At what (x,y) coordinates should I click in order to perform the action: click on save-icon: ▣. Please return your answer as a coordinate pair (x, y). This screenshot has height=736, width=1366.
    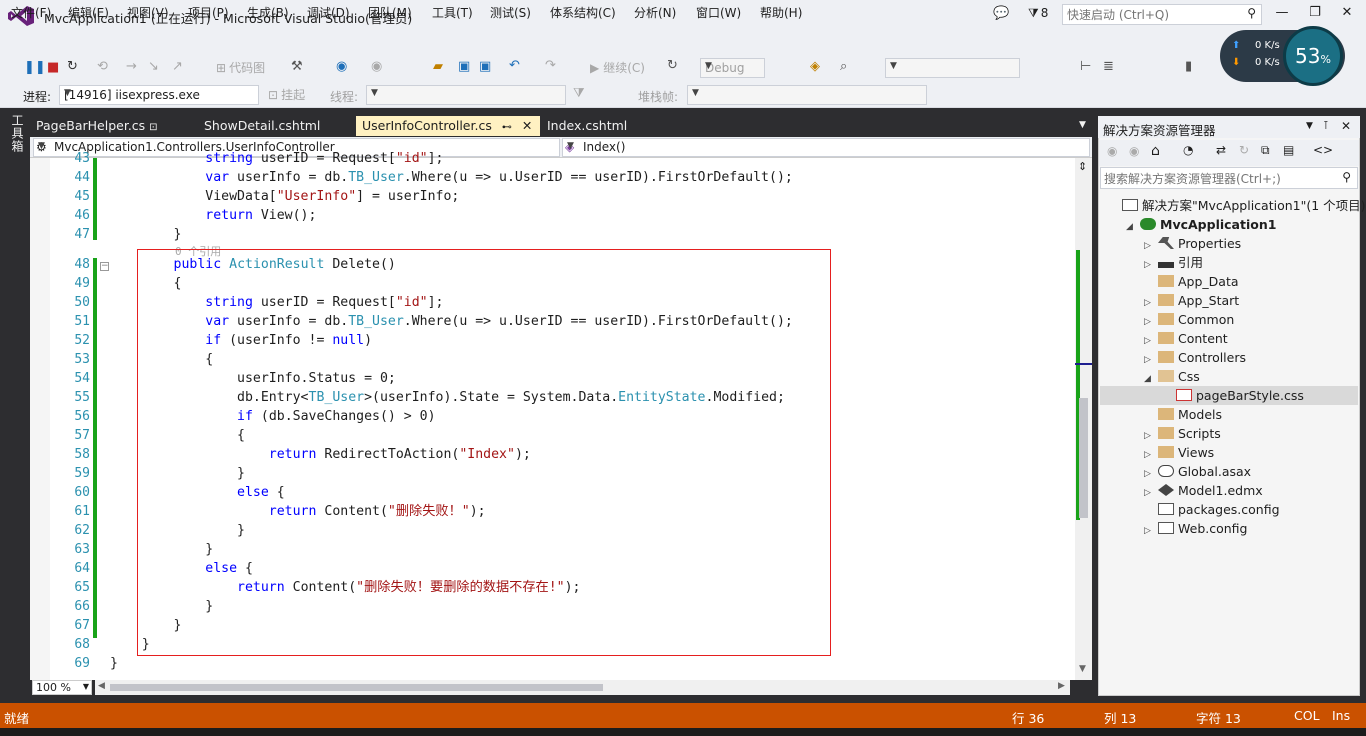
    Looking at the image, I should click on (464, 66).